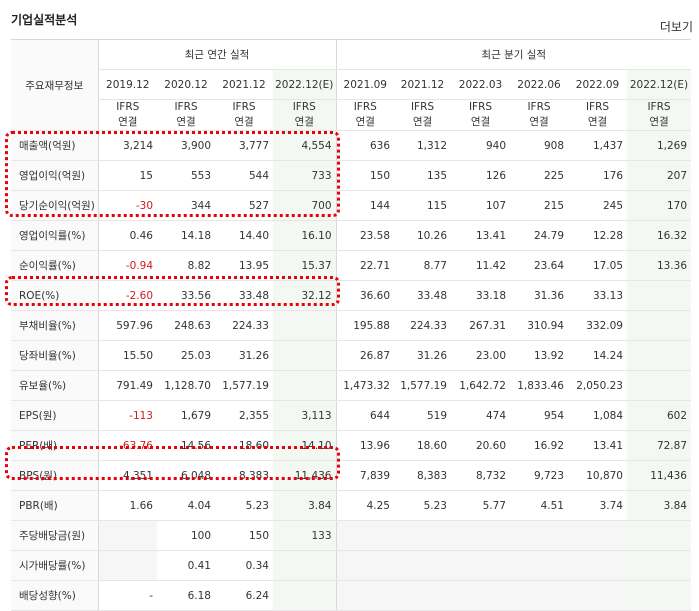 The height and width of the screenshot is (611, 699). What do you see at coordinates (127, 595) in the screenshot?
I see `table-cell: -` at bounding box center [127, 595].